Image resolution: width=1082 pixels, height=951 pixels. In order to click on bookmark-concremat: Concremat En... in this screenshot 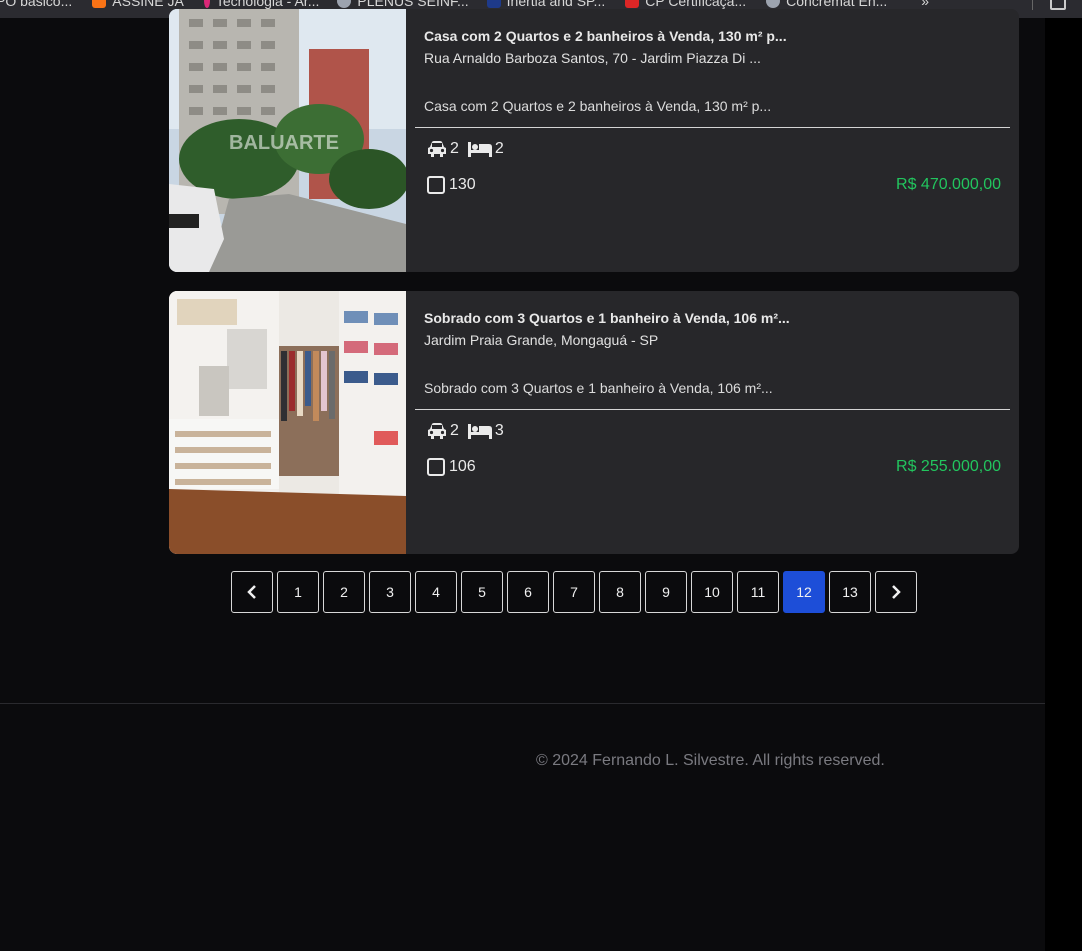, I will do `click(826, 4)`.